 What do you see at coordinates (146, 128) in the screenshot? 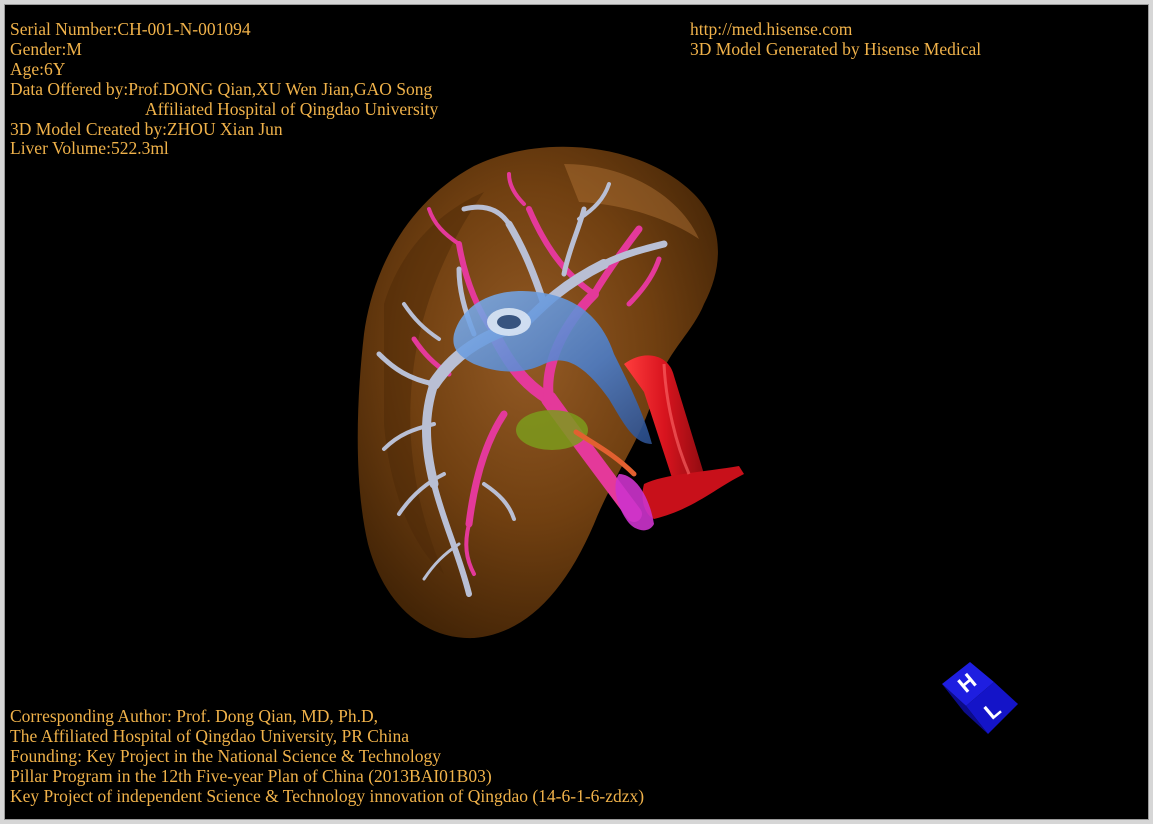
I see `model-created-by: 3D Model Created by:ZHOU Xian Jun` at bounding box center [146, 128].